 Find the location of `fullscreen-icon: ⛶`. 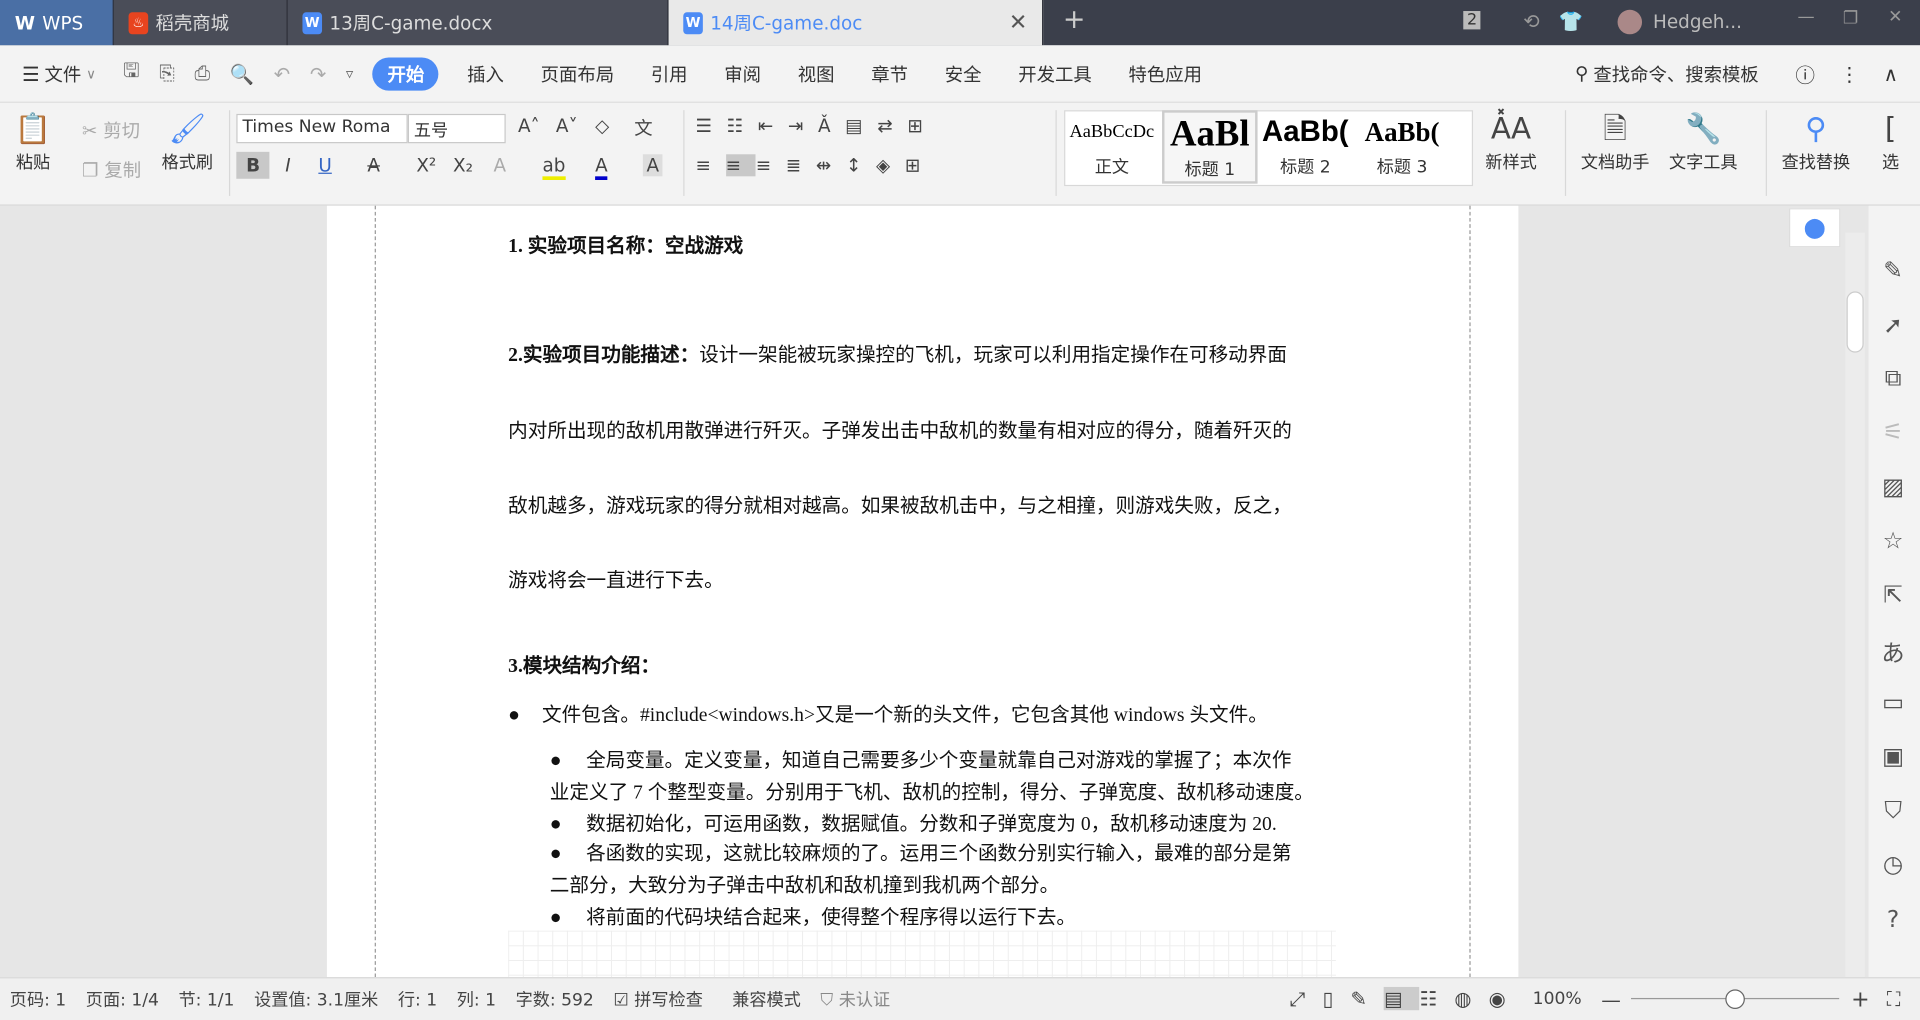

fullscreen-icon: ⛶ is located at coordinates (1901, 999).